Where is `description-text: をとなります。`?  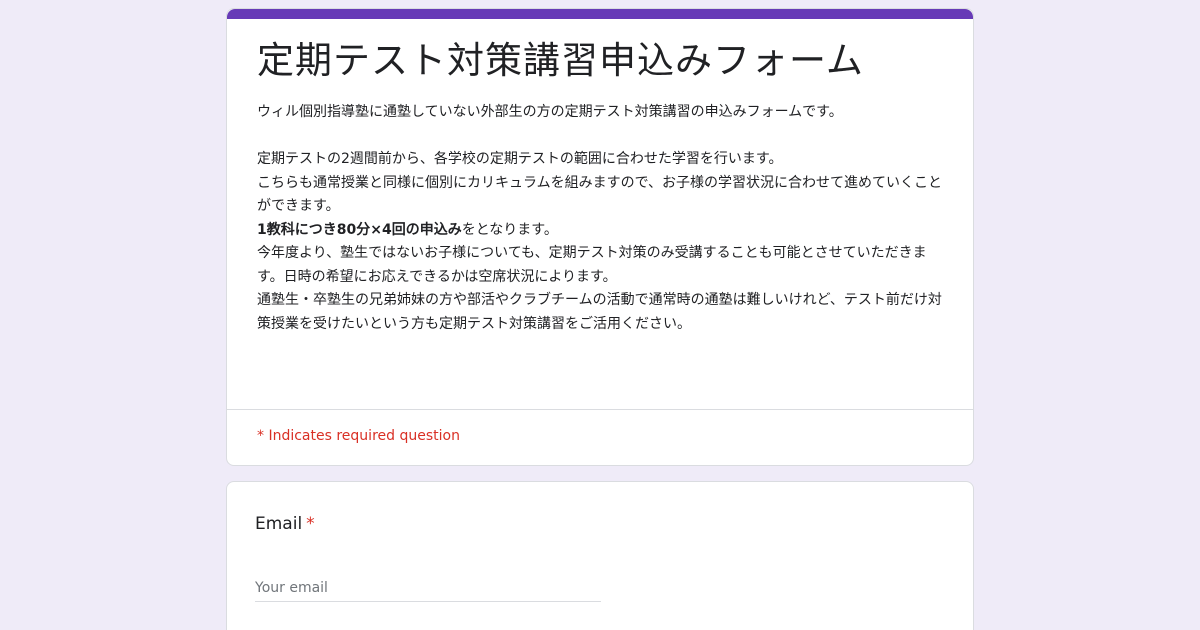
description-text: をとなります。 is located at coordinates (509, 229).